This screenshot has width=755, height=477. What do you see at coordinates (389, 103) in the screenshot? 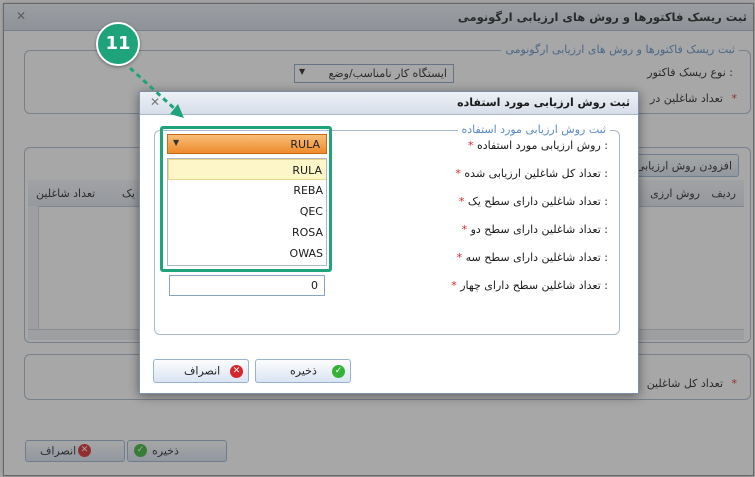
I see `dialog-titlebar: ✕ ثبت روش ارزیابی مورد استفاده` at bounding box center [389, 103].